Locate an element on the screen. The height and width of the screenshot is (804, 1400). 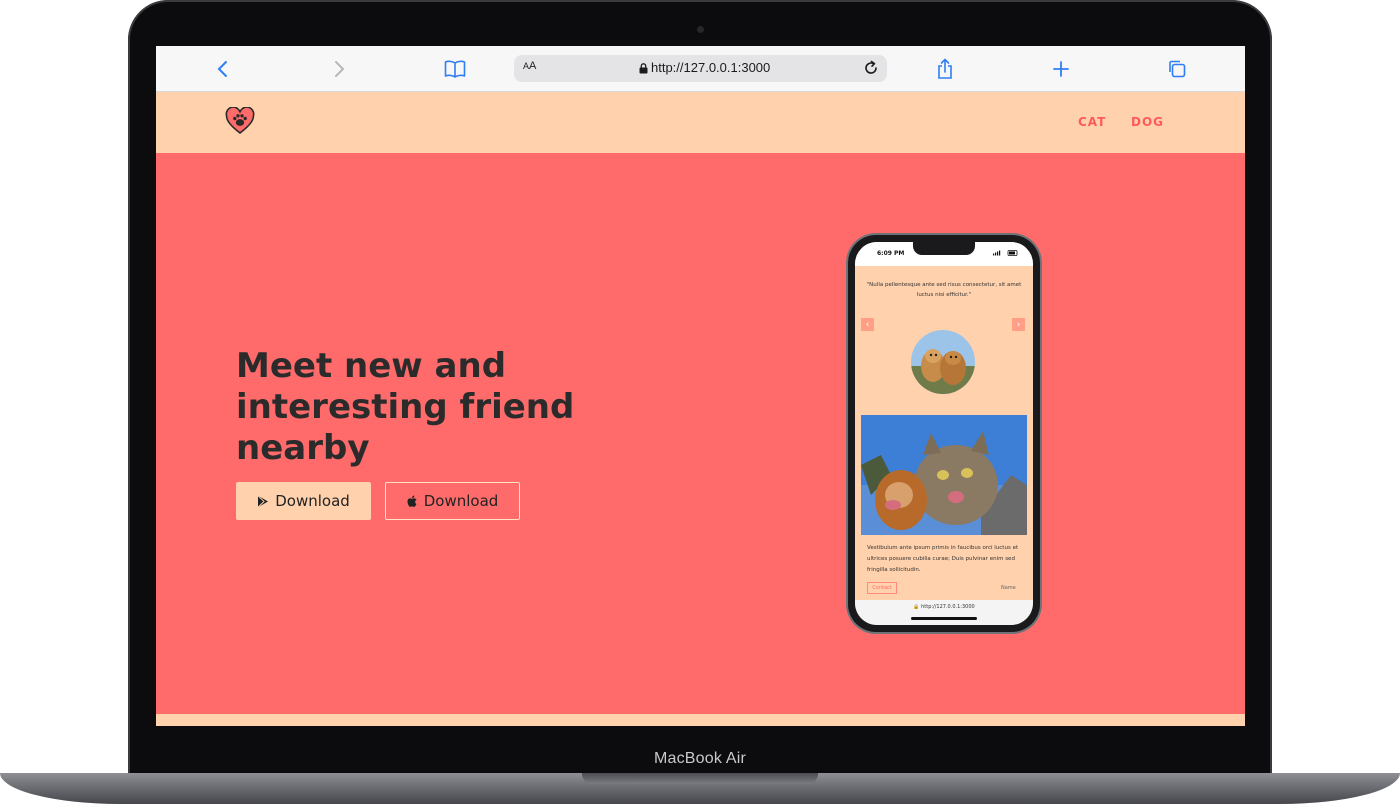
lock-icon is located at coordinates (643, 68).